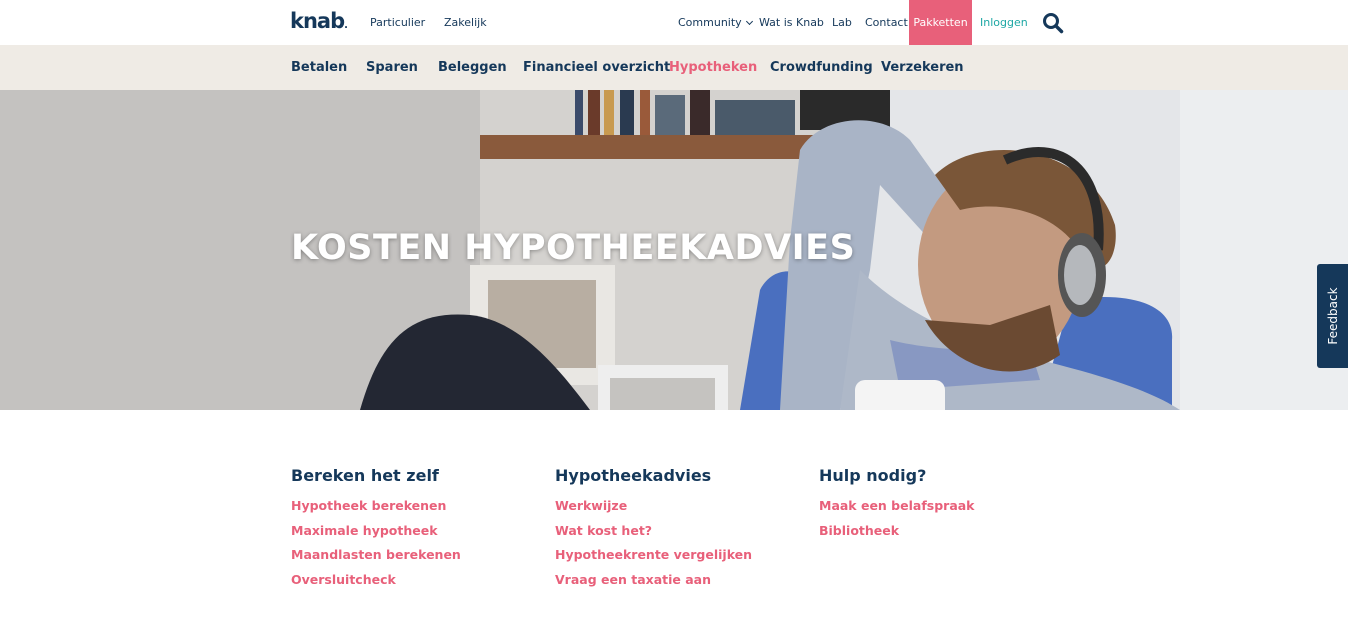 The image size is (1348, 632). What do you see at coordinates (653, 535) in the screenshot?
I see `link-wat-kost-het: Wat kost het?` at bounding box center [653, 535].